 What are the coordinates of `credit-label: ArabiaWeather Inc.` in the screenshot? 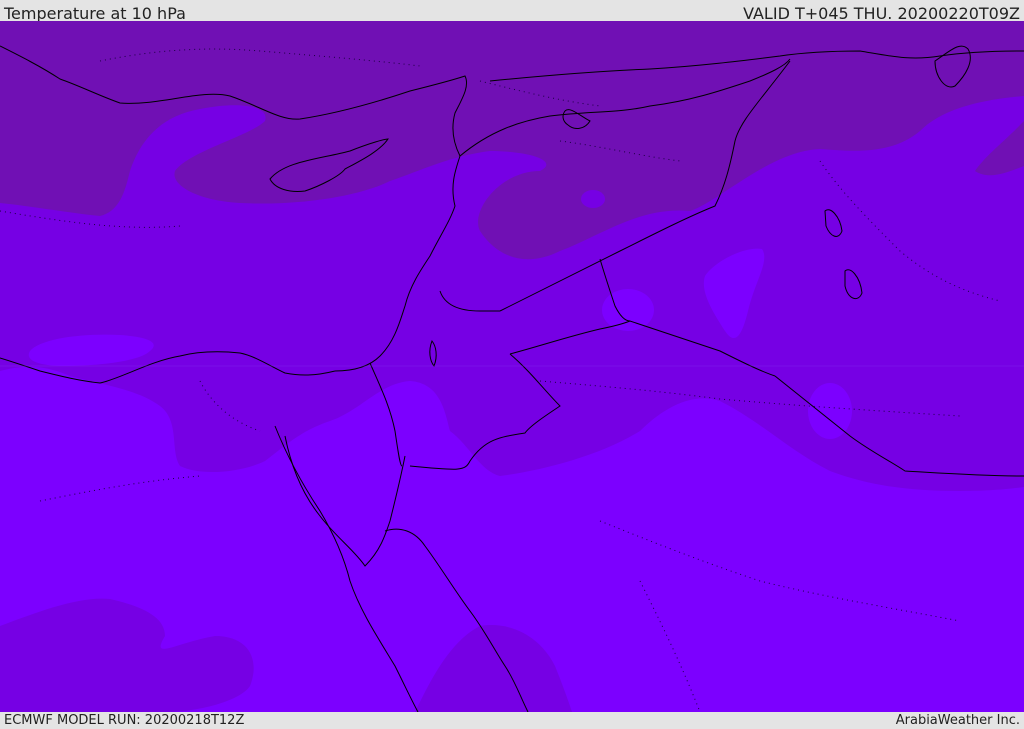 It's located at (957, 720).